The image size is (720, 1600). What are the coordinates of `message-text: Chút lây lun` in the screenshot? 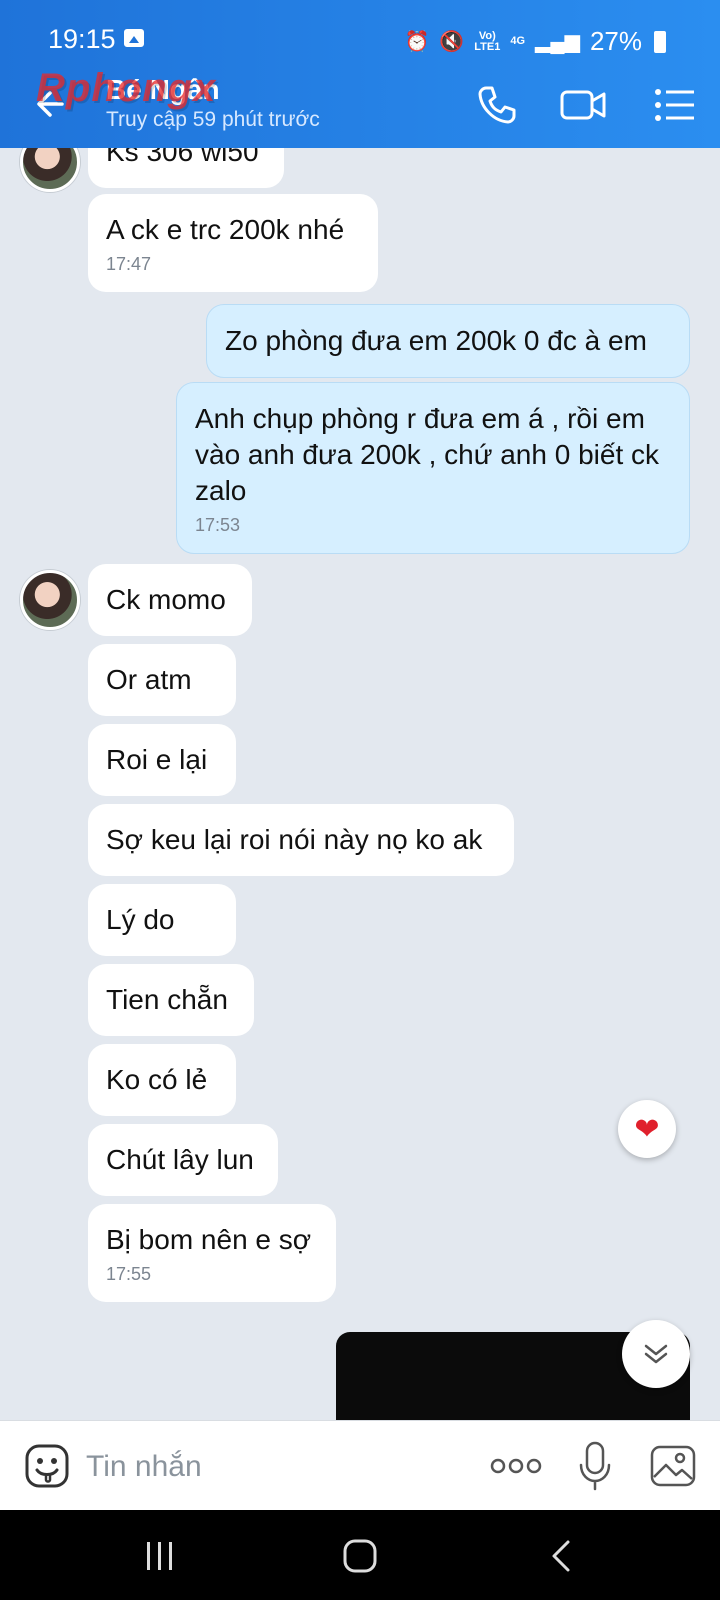 It's located at (180, 1159).